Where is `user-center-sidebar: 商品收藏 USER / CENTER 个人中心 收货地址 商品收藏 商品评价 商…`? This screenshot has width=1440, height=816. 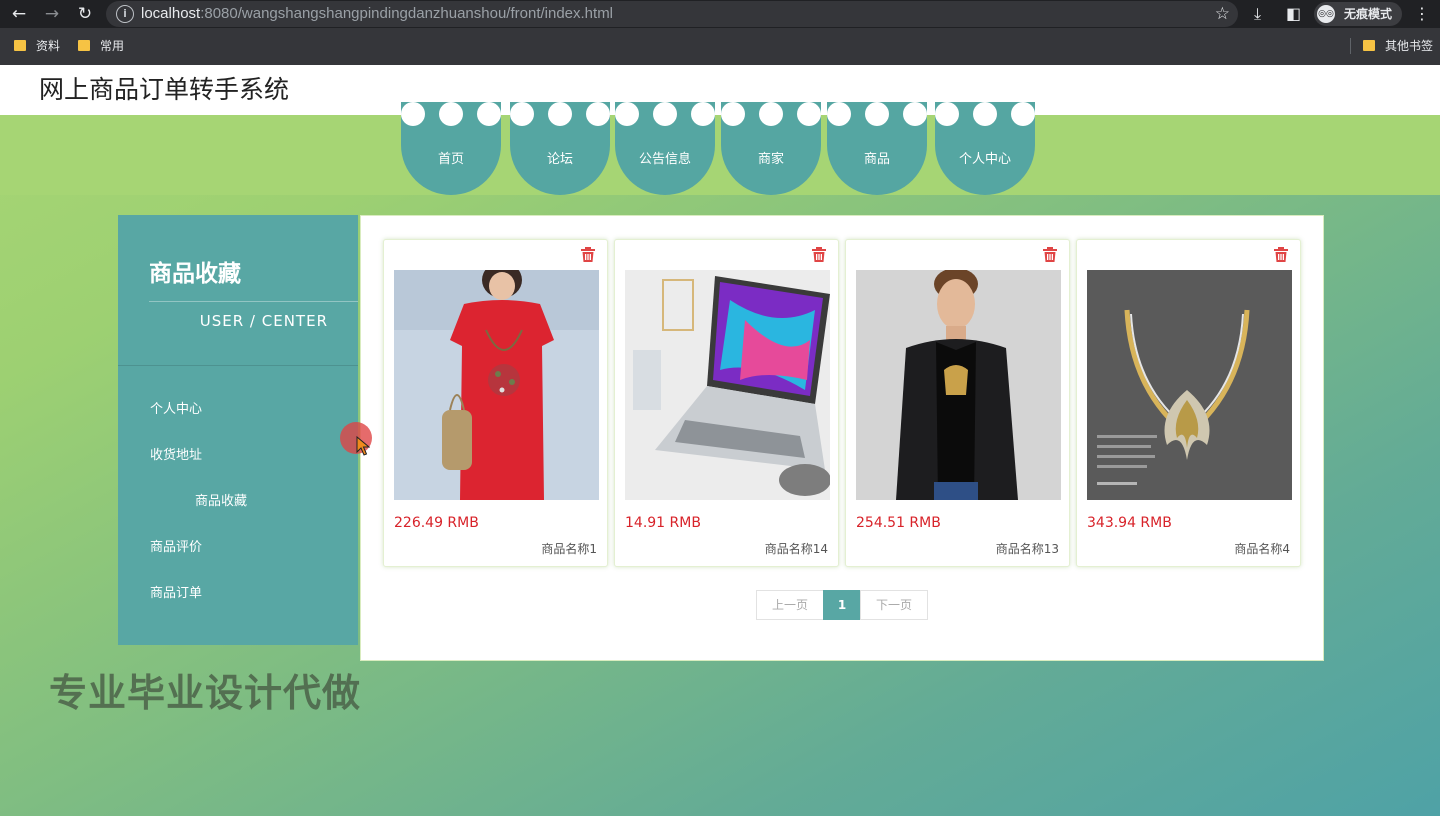 user-center-sidebar: 商品收藏 USER / CENTER 个人中心 收货地址 商品收藏 商品评价 商… is located at coordinates (238, 430).